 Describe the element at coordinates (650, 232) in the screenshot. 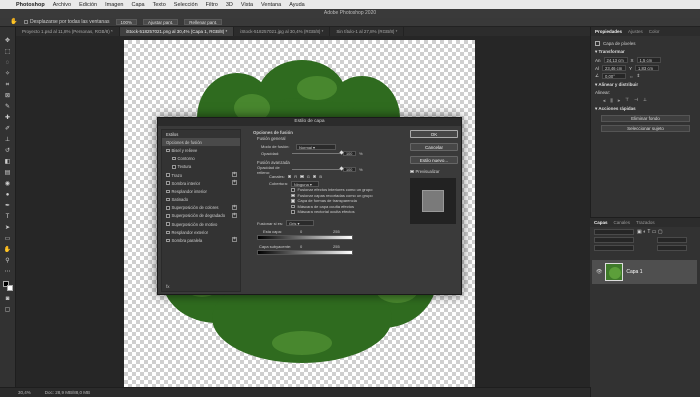

I see `filter-icons: ▣ ◐ T ▭ ▢` at that location.